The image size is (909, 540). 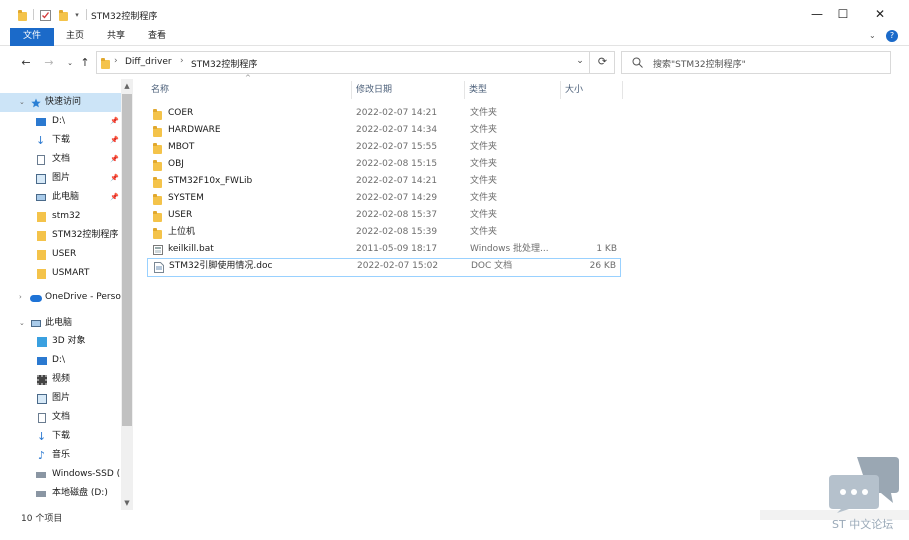 I want to click on title-bar: ▾ STM32控制程序 — ☐ ✕, so click(x=454, y=14).